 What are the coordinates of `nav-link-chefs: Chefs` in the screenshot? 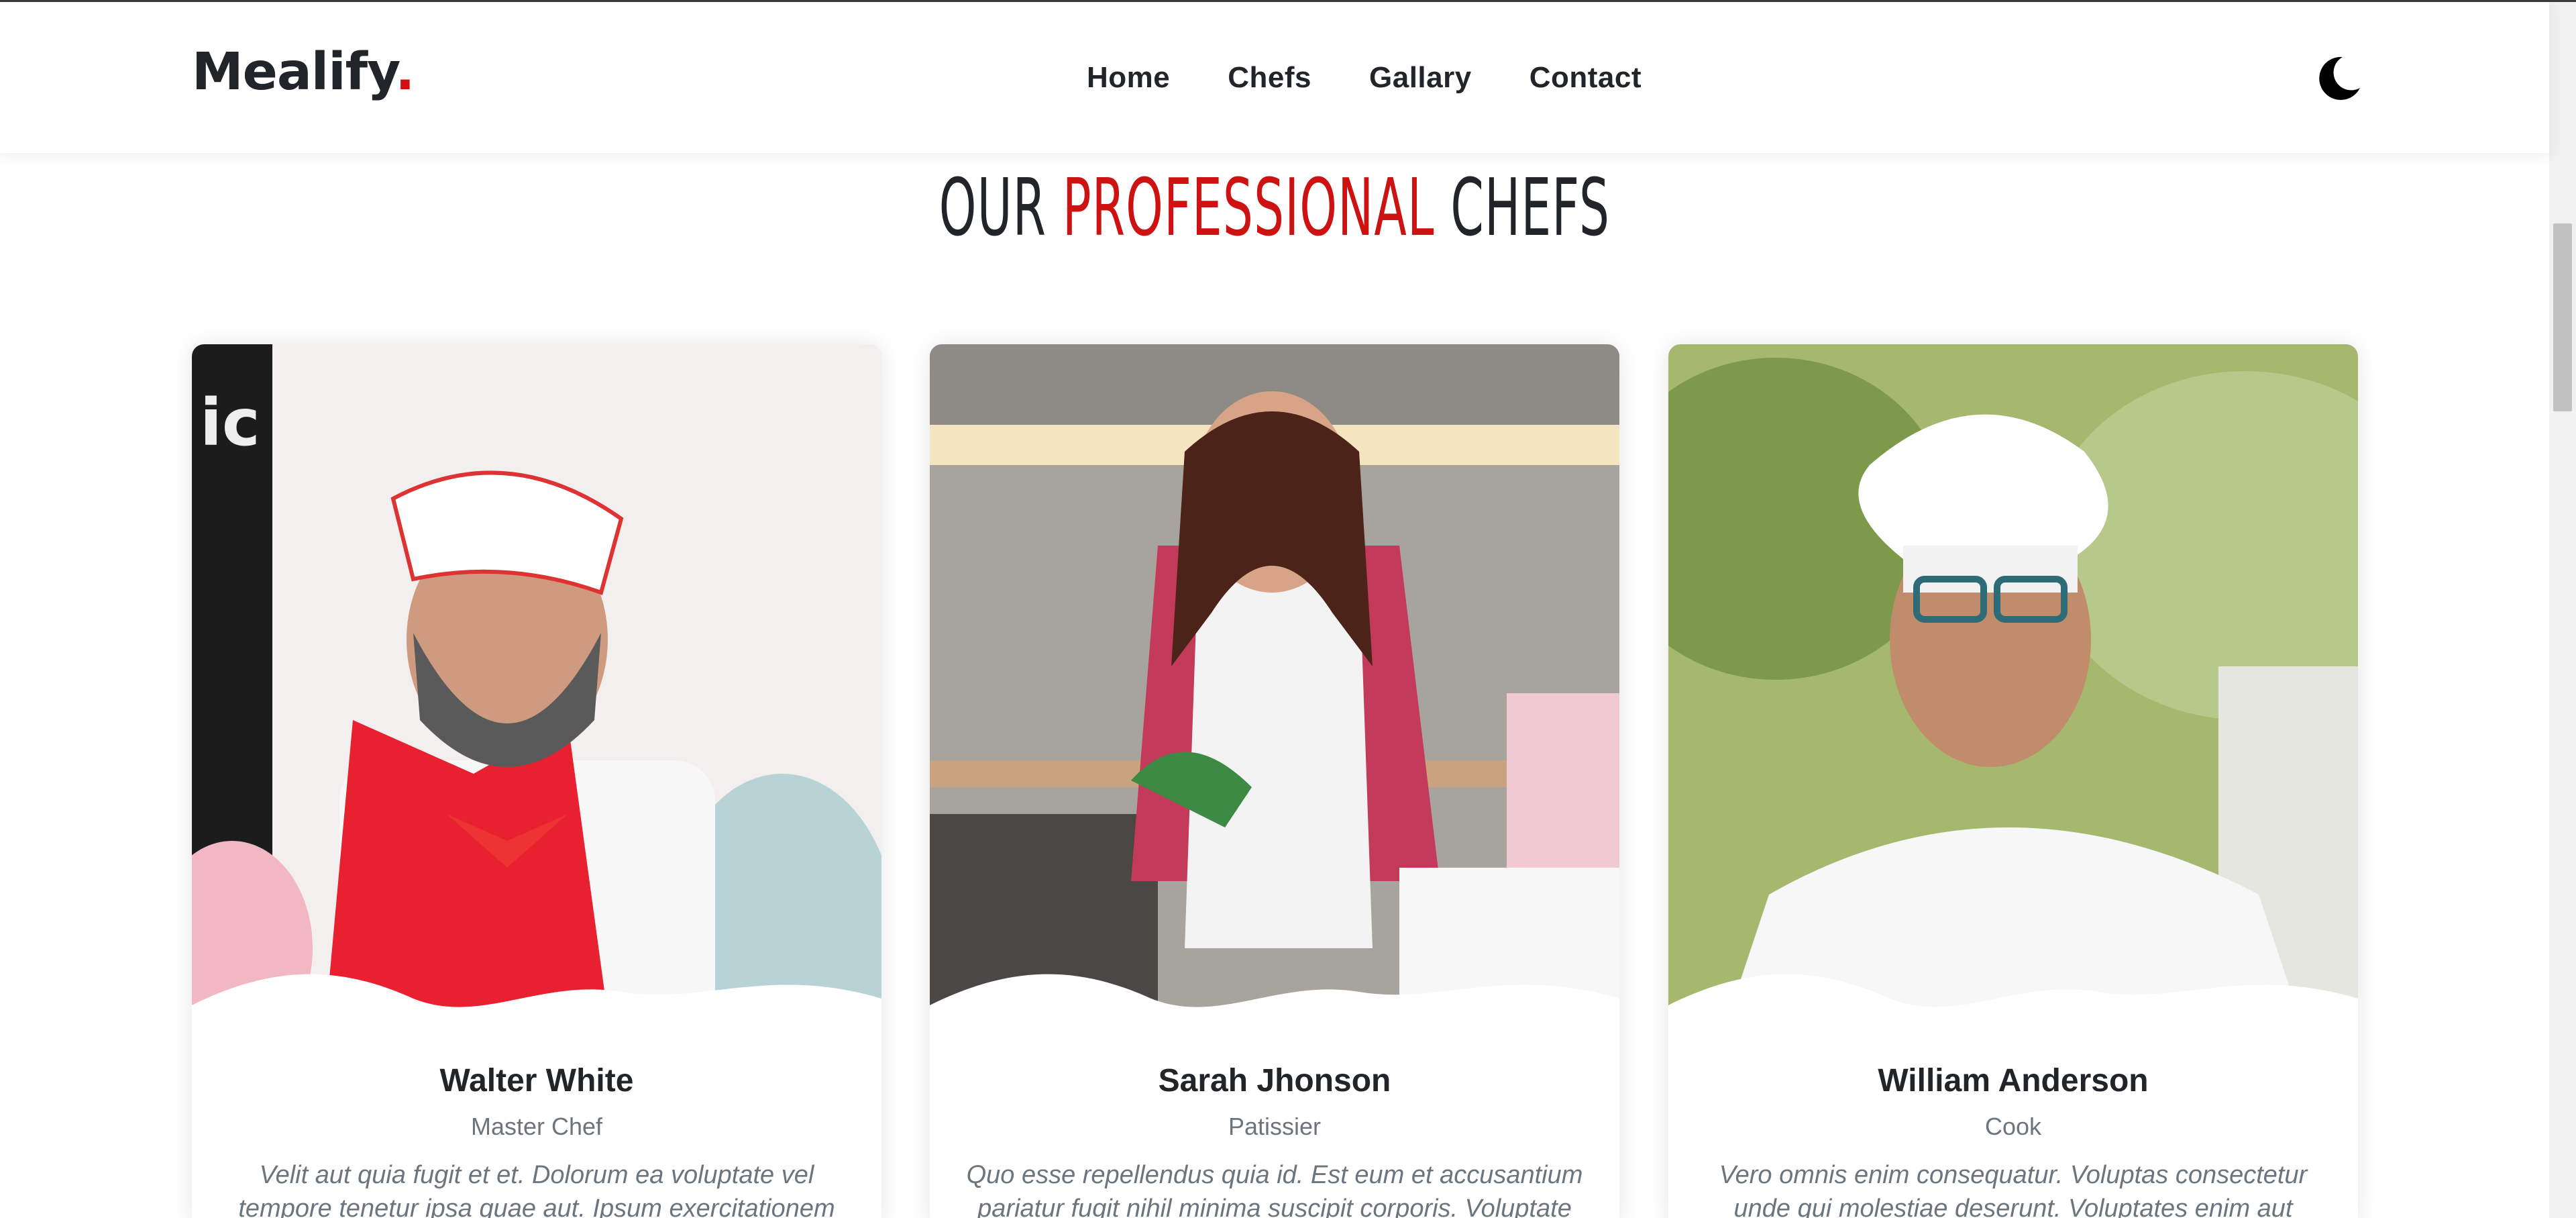 It's located at (1269, 78).